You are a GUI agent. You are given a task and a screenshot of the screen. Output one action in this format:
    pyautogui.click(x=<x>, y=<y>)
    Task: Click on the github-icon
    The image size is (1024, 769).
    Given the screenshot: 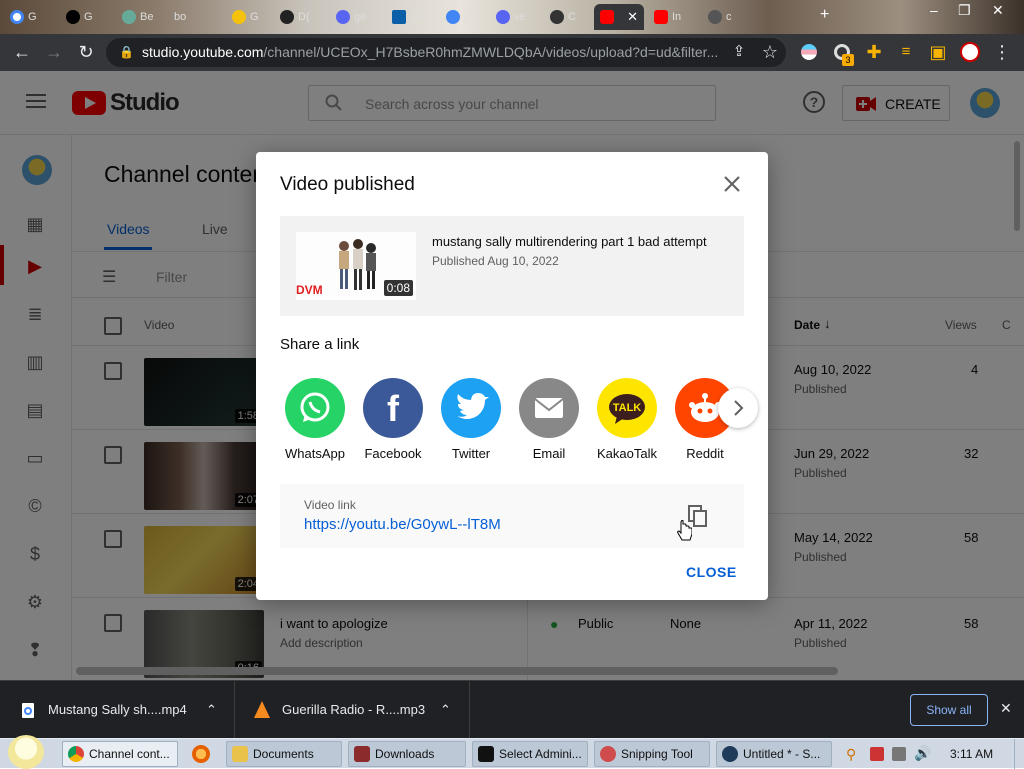 What is the action you would take?
    pyautogui.click(x=557, y=17)
    